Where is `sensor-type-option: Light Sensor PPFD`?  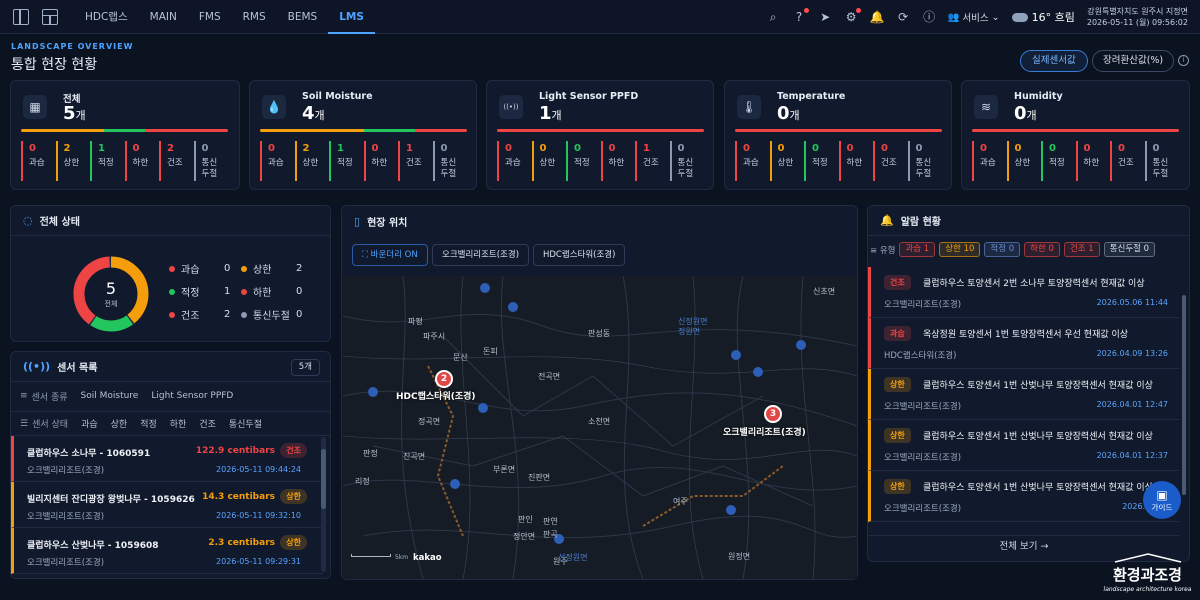
sensor-type-option: Light Sensor PPFD is located at coordinates (192, 396).